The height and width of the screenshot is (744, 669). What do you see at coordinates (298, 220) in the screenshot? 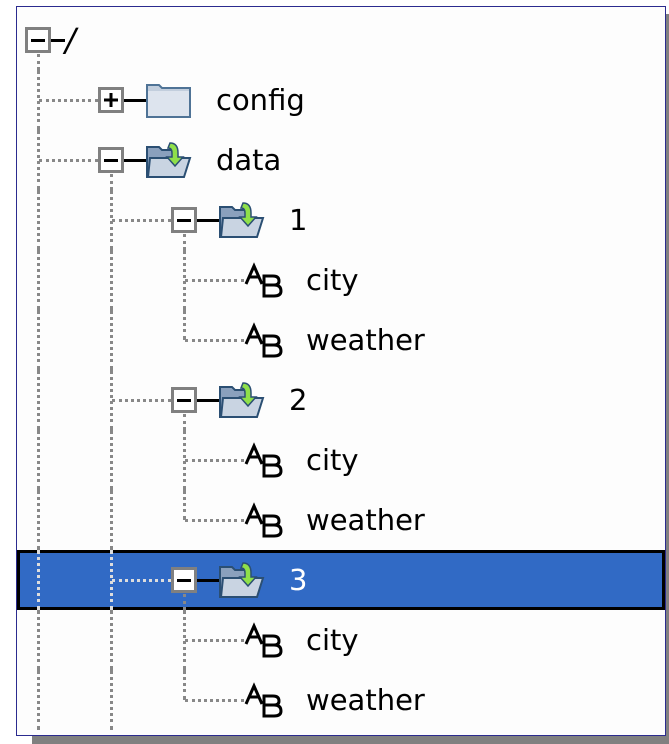
I see `node-label: 1` at bounding box center [298, 220].